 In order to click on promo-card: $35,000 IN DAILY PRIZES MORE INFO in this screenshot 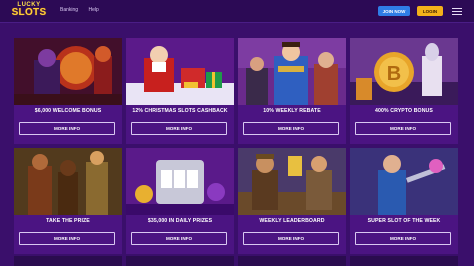, I will do `click(180, 201)`.